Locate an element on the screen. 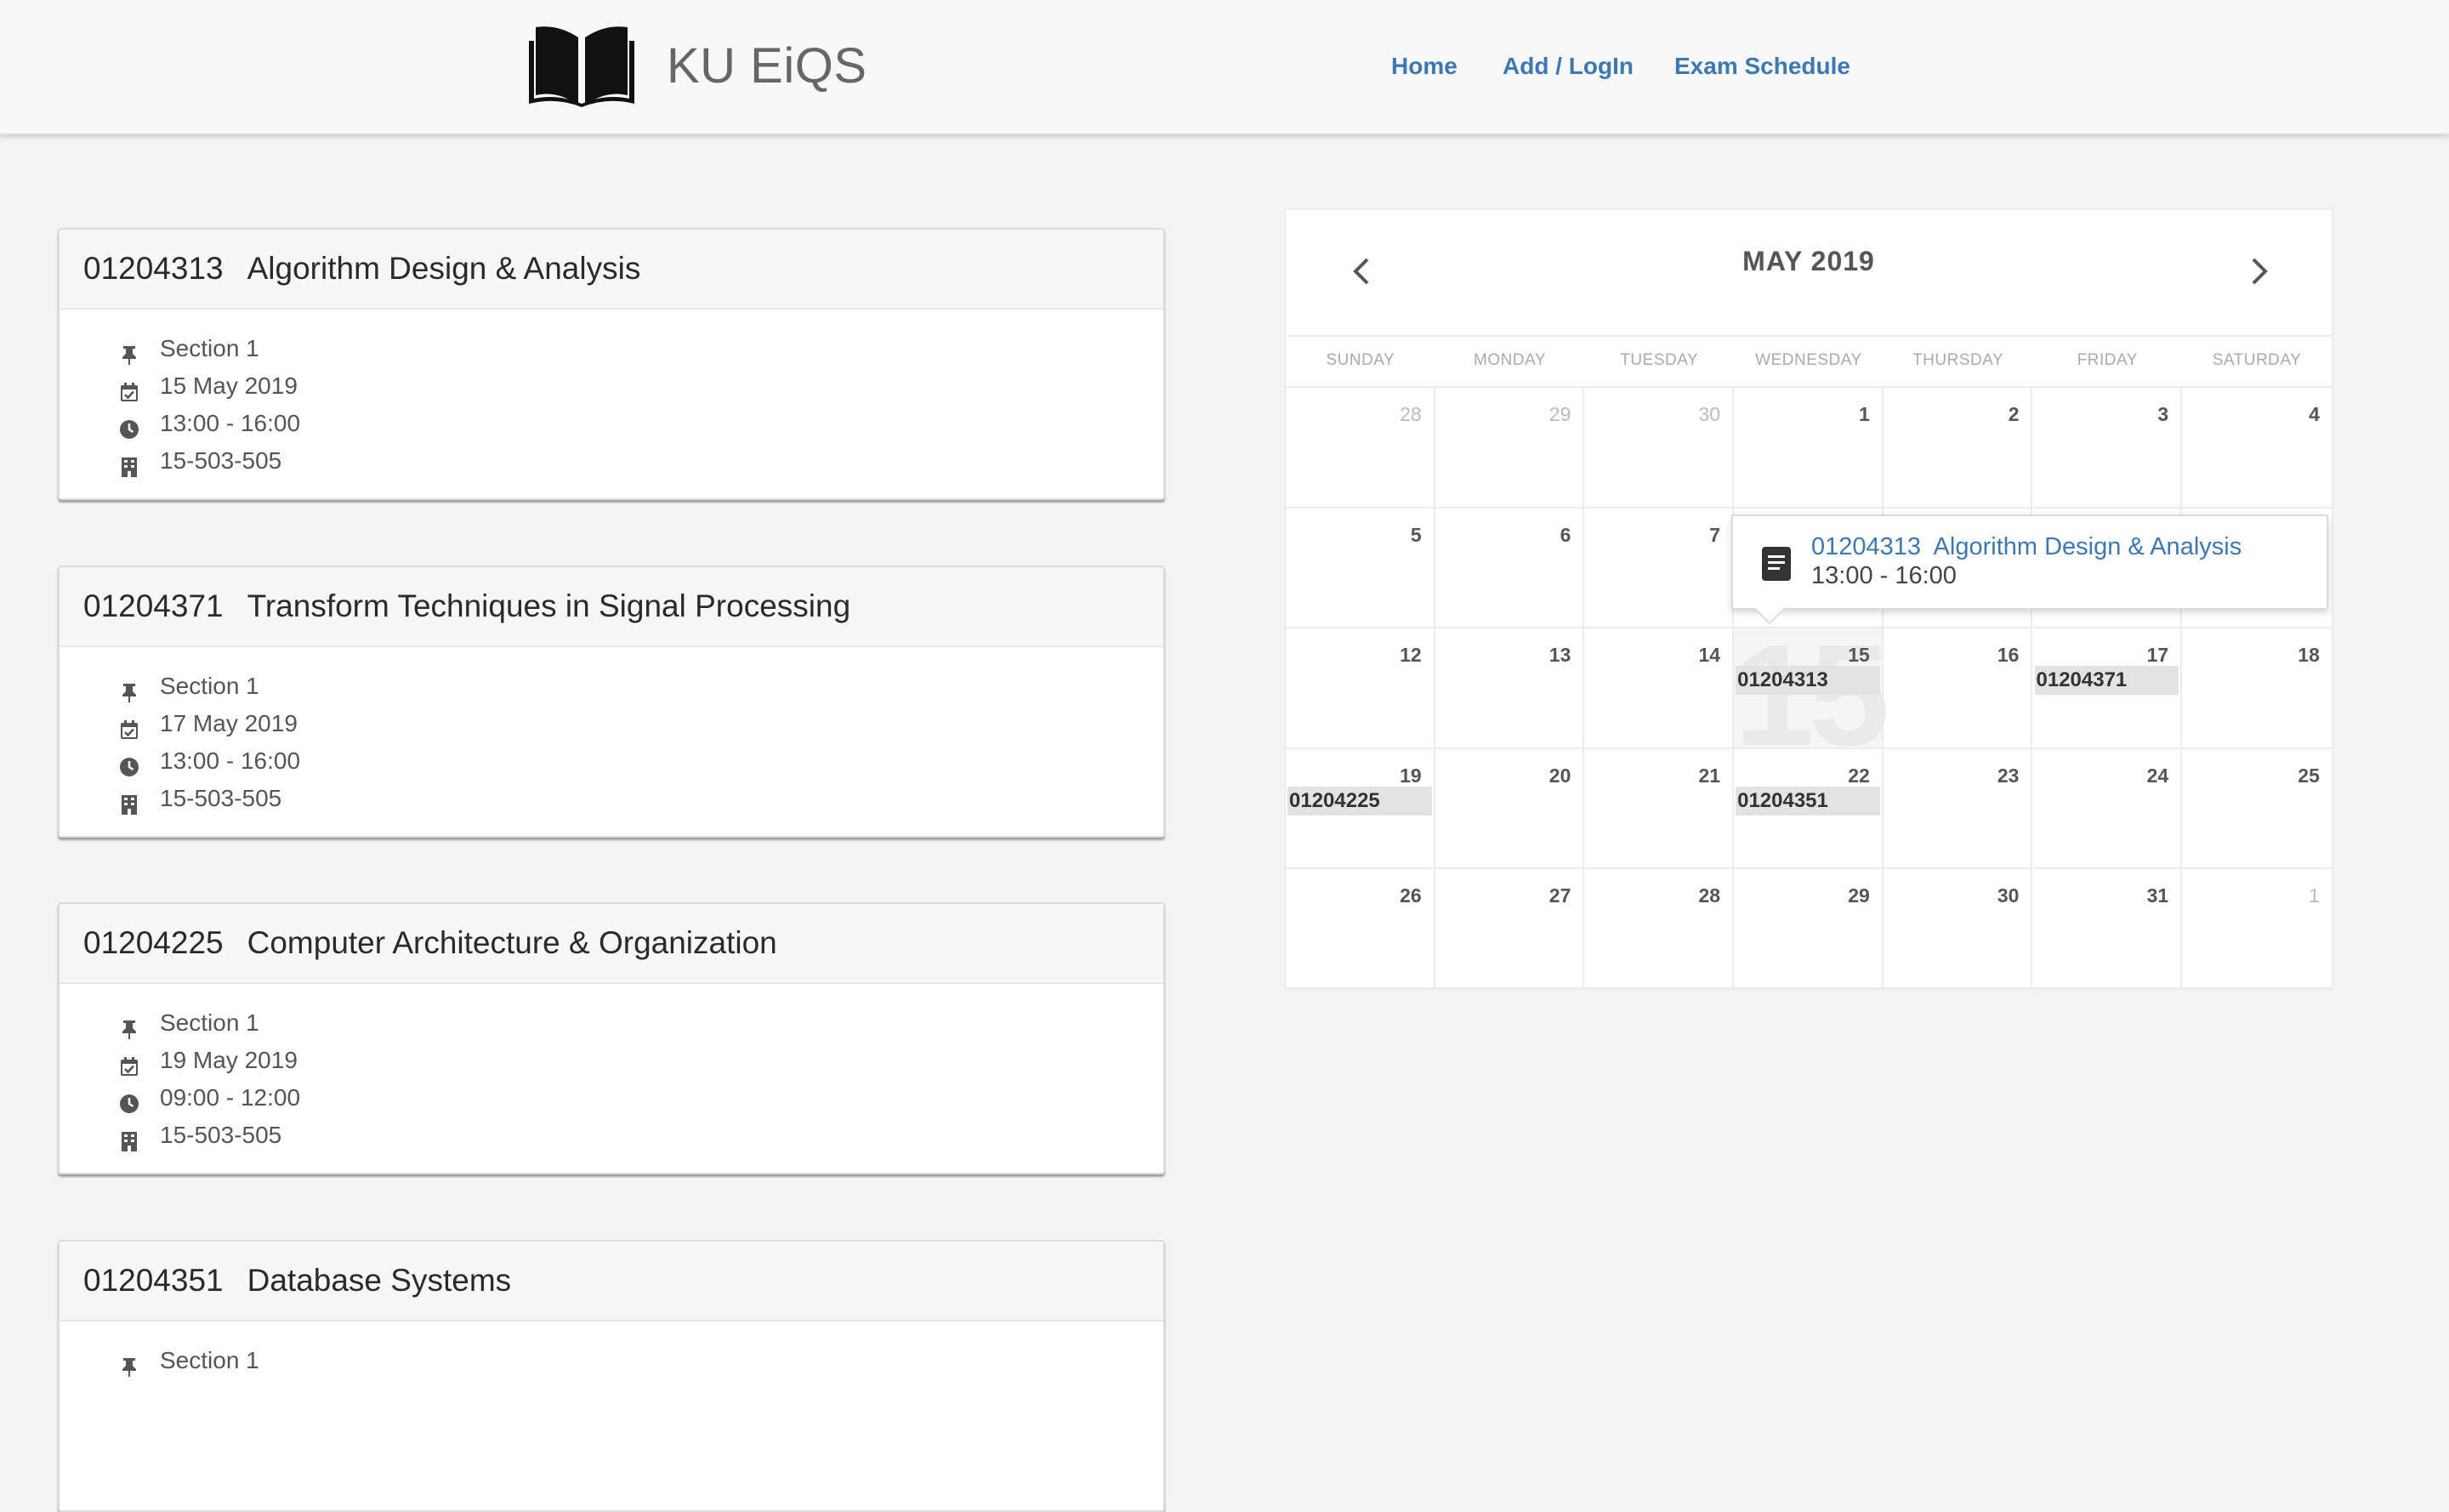 The image size is (2449, 1512). course-code: 01204371 is located at coordinates (153, 605).